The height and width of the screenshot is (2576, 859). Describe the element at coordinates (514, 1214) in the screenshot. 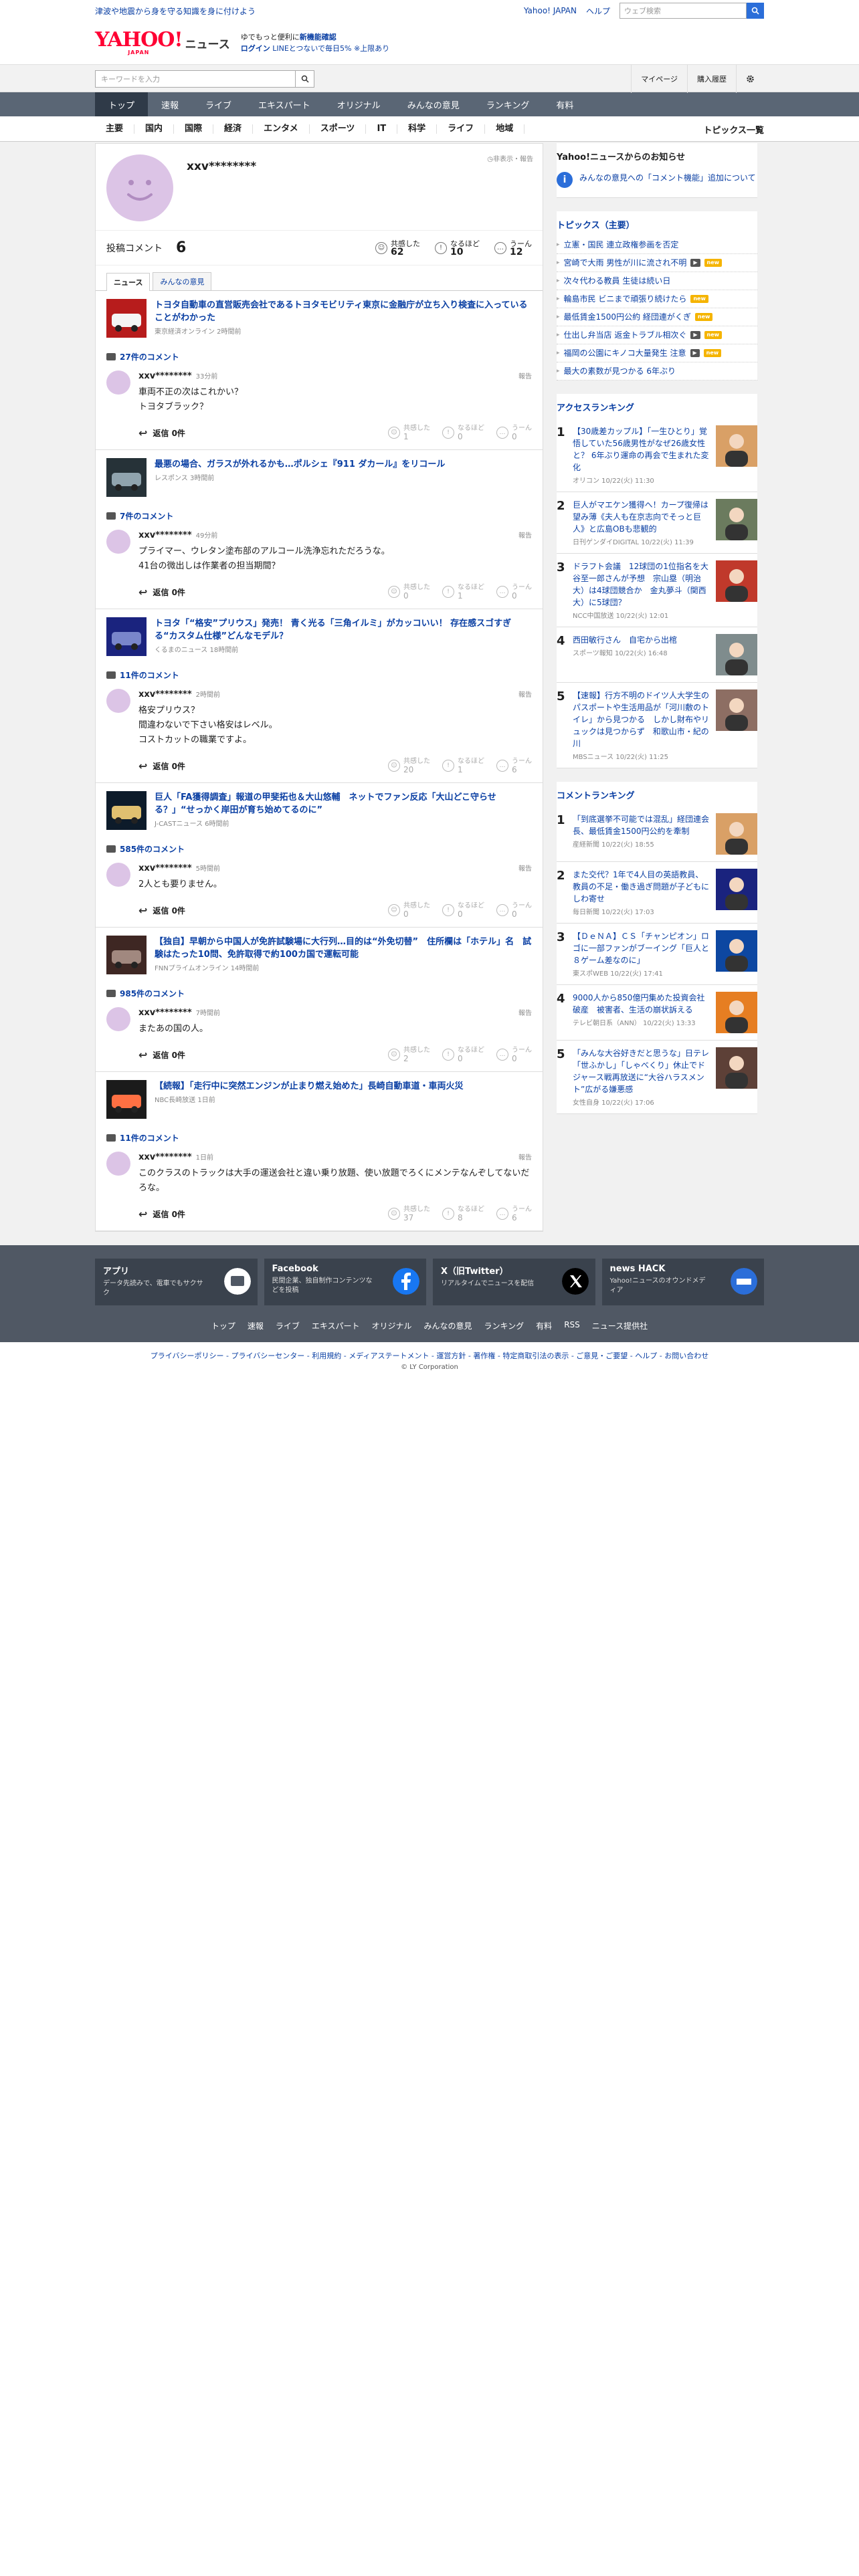

I see `hmm-button: … うーん 6` at that location.